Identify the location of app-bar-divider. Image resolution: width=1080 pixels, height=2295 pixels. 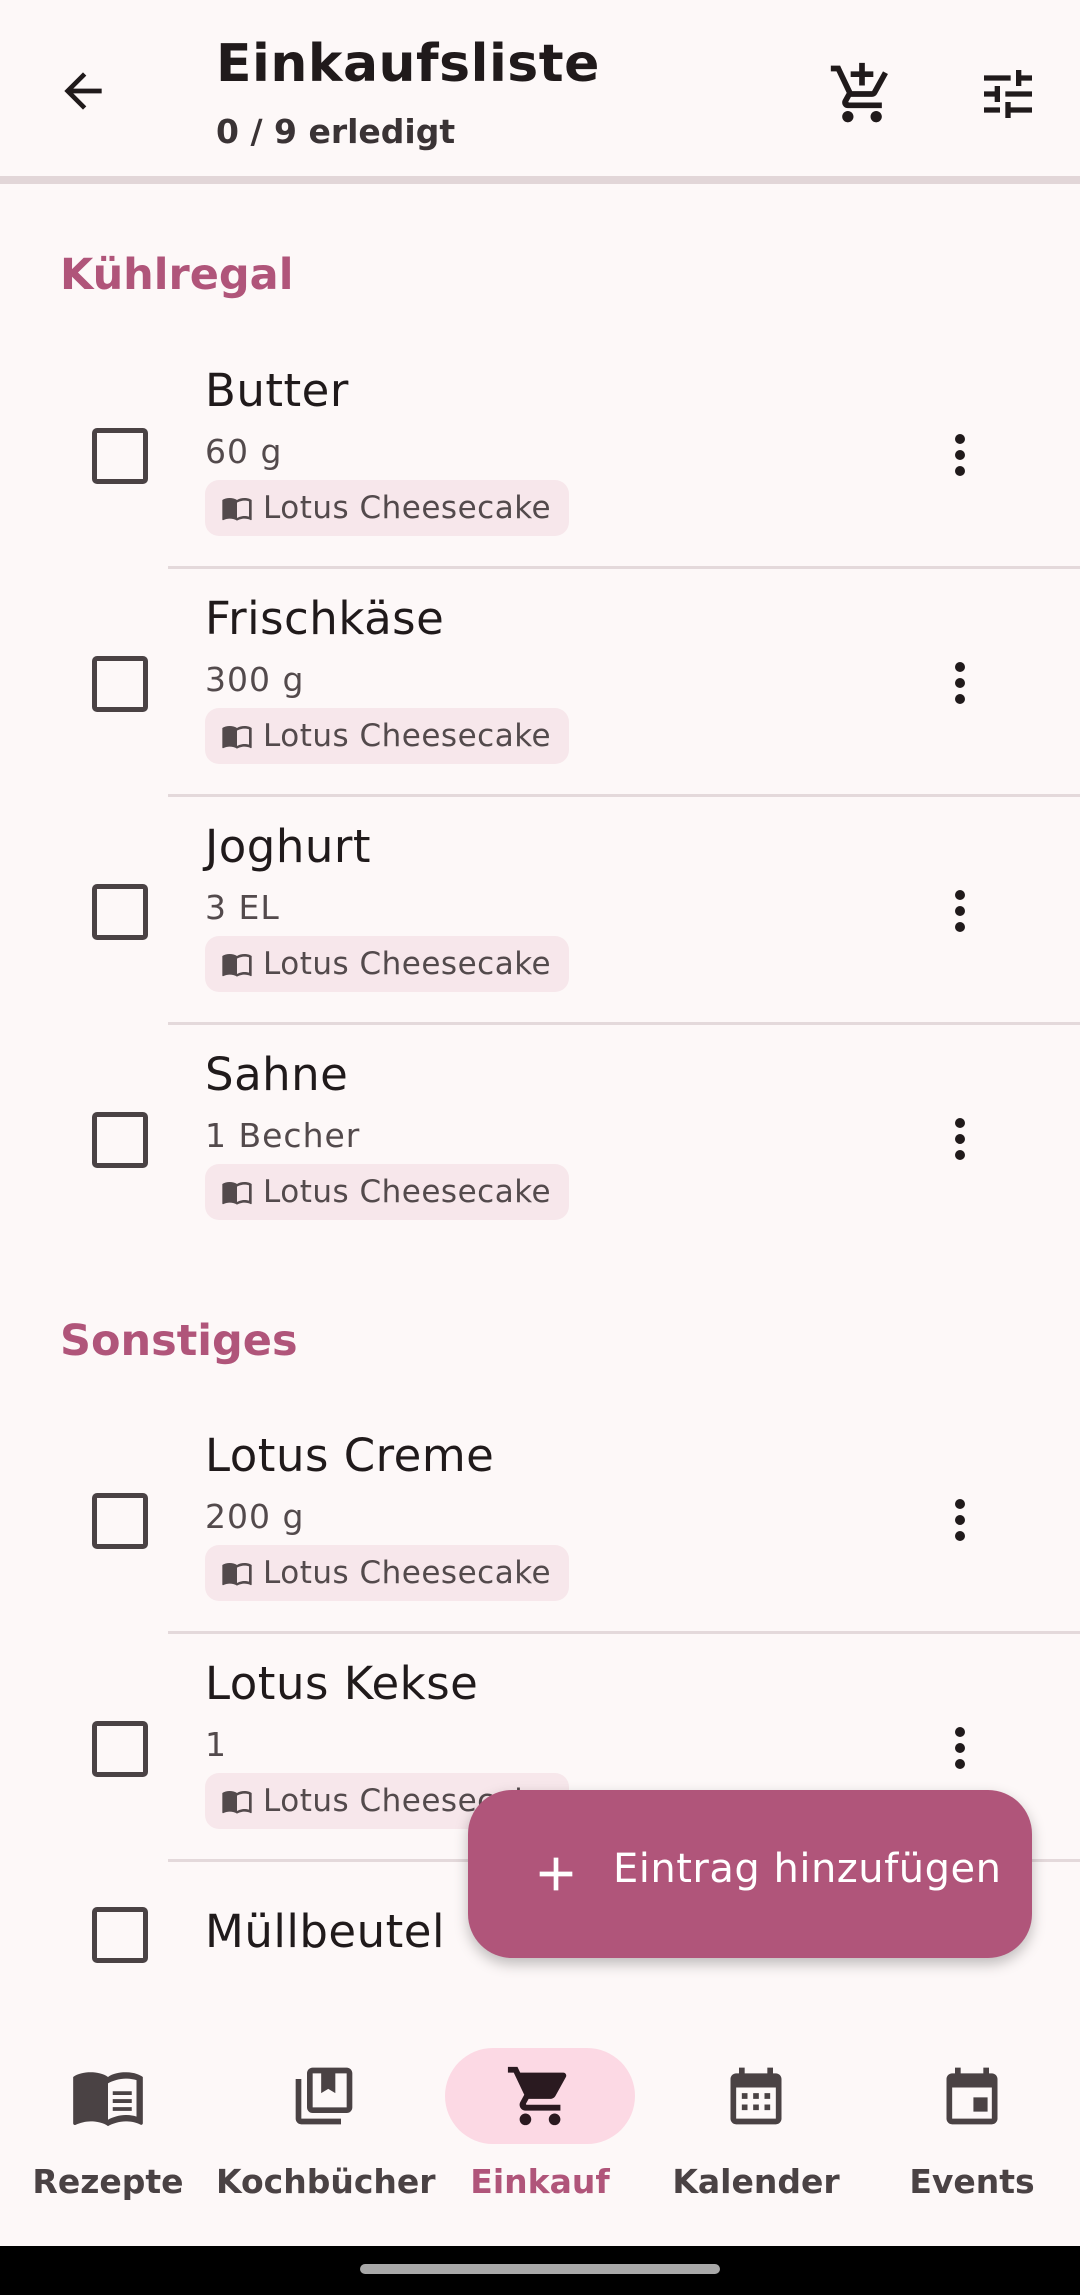
(540, 180).